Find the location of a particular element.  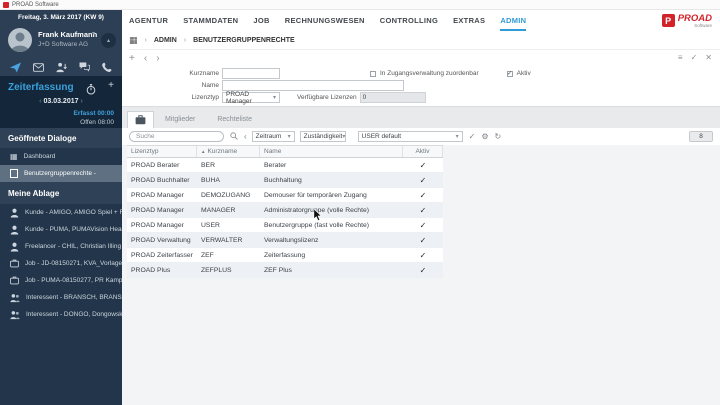

app-icon is located at coordinates (6, 4).